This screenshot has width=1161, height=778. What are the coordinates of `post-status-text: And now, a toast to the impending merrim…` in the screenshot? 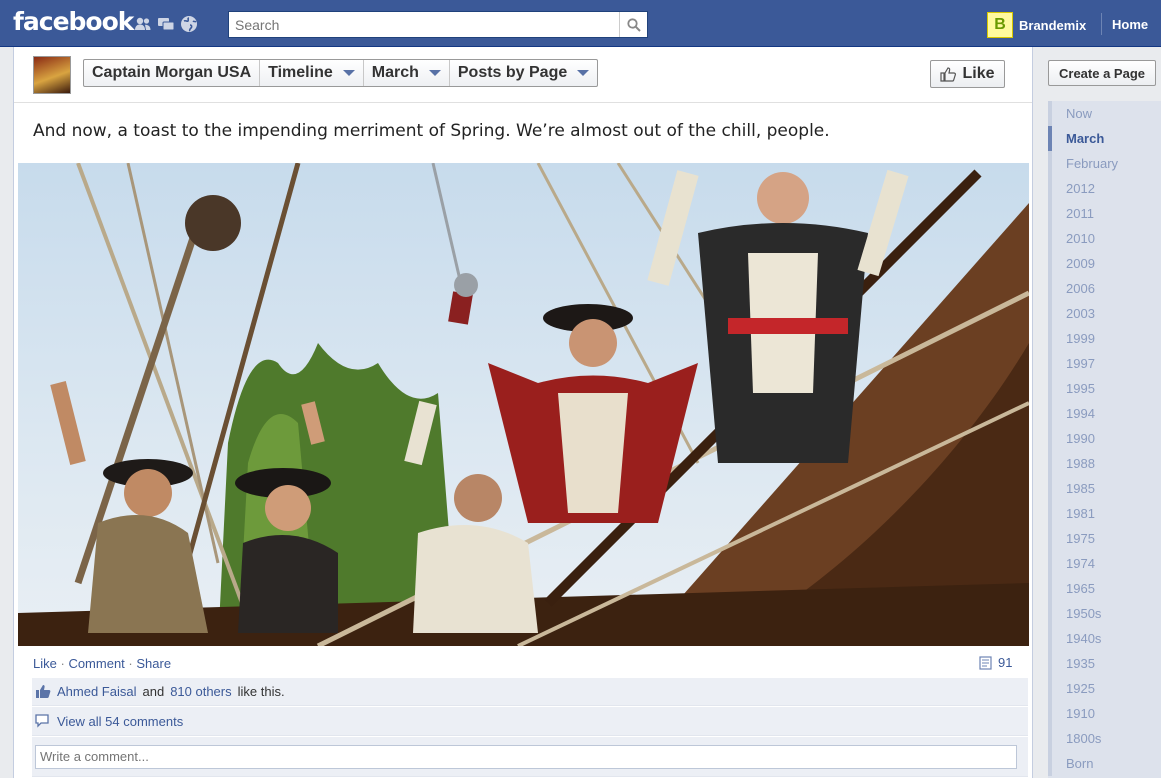 It's located at (431, 131).